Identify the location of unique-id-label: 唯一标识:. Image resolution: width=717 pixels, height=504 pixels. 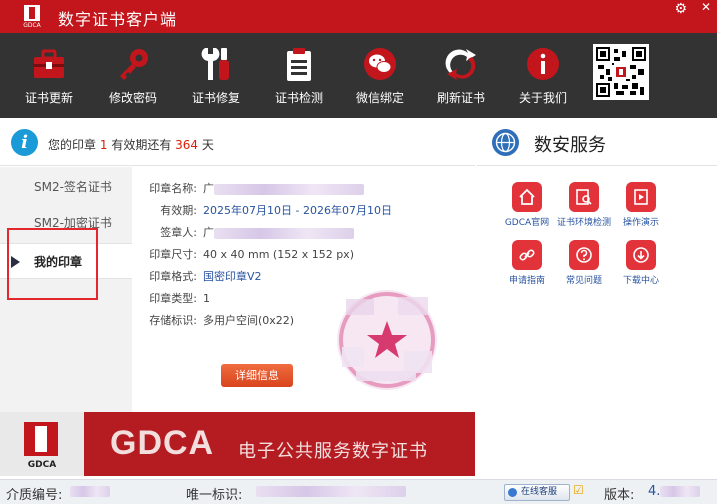
(214, 495).